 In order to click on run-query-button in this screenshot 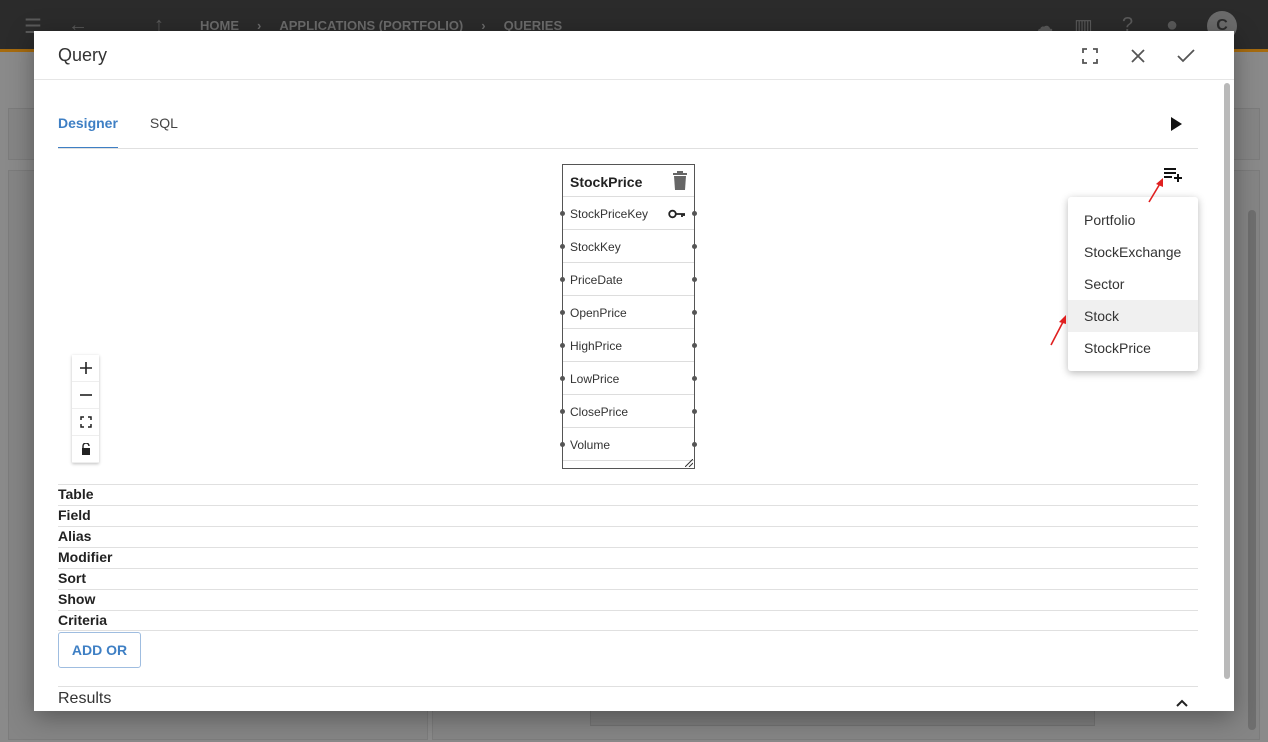, I will do `click(1175, 124)`.